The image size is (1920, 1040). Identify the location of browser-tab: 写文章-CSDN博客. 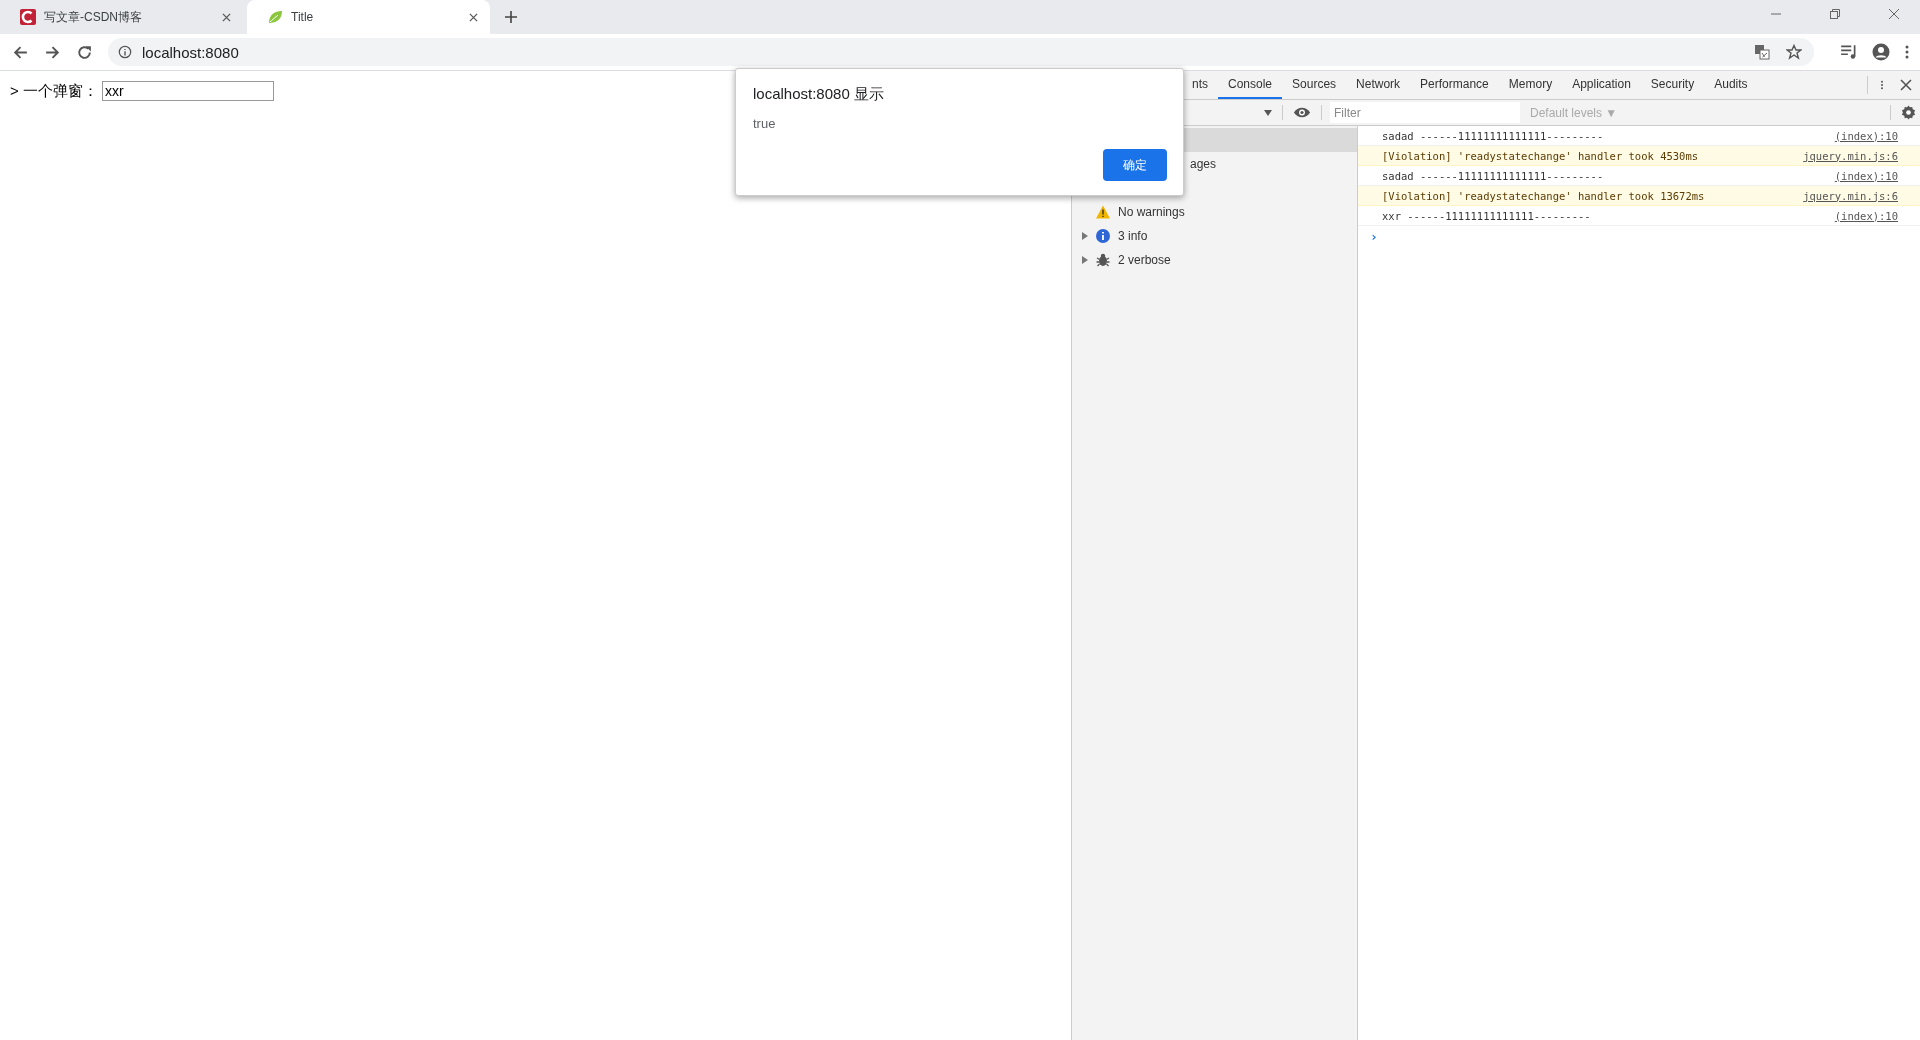
(121, 17).